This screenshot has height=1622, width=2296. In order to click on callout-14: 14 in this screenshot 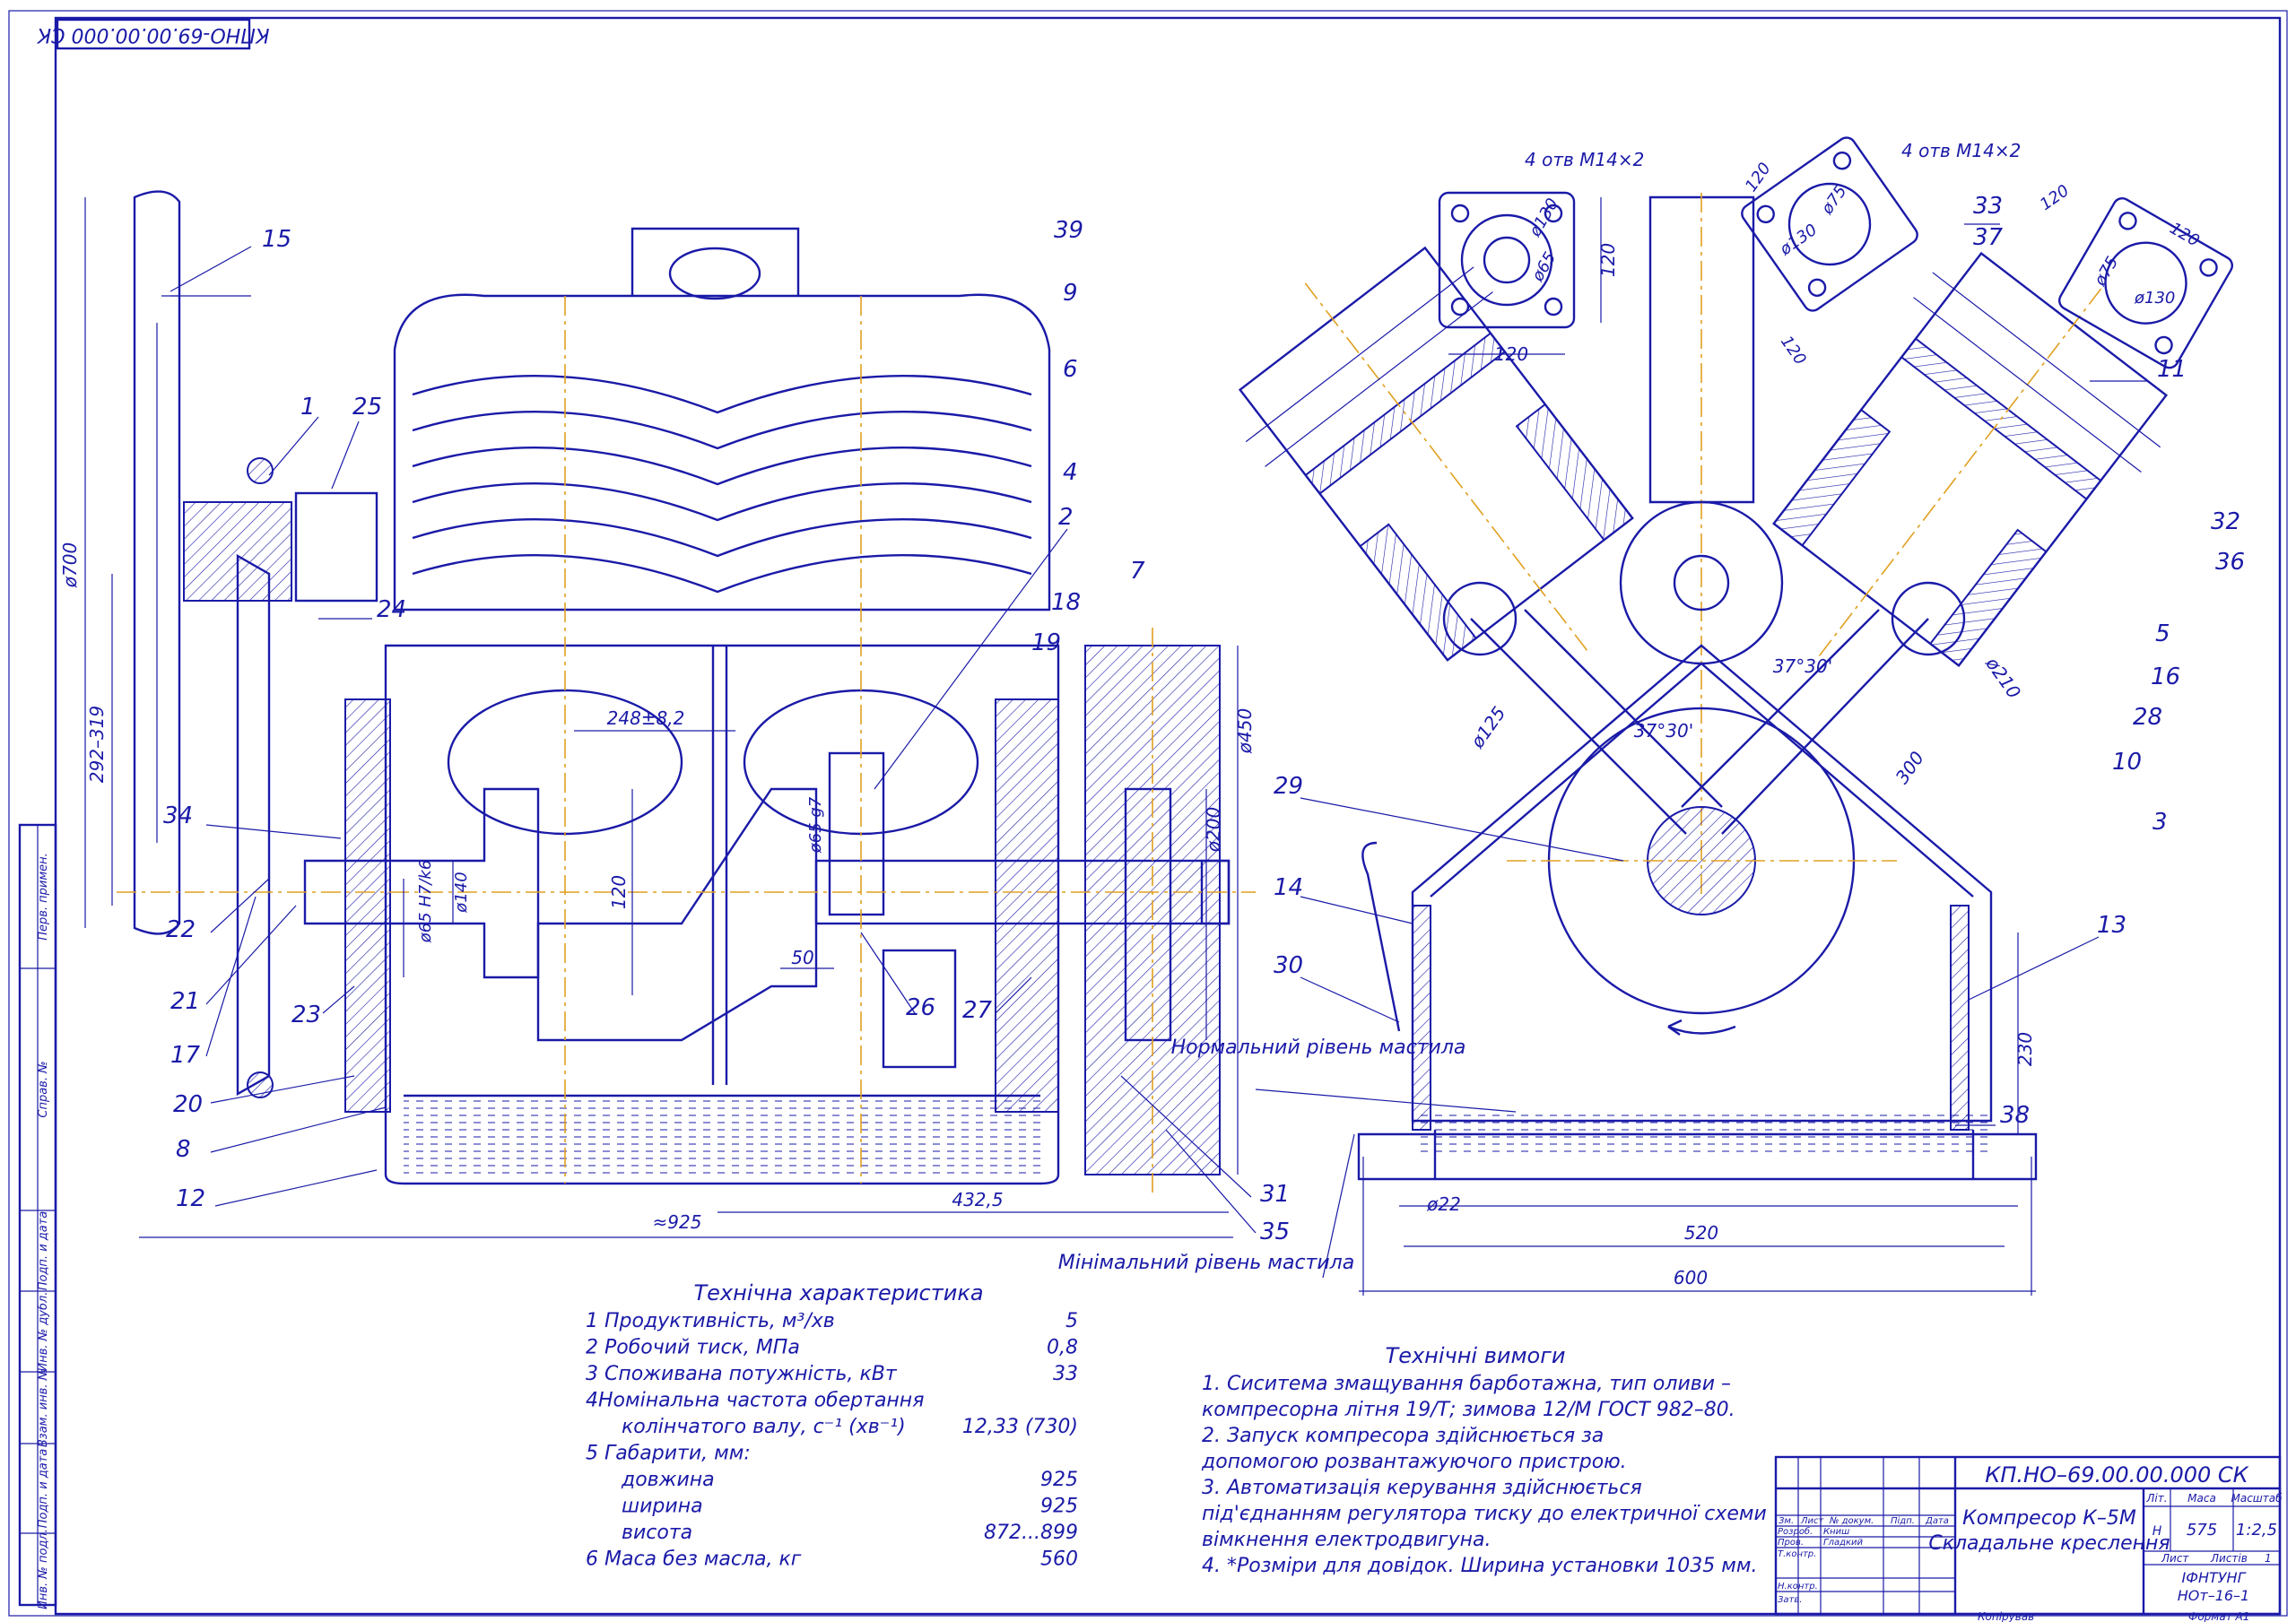, I will do `click(1288, 887)`.